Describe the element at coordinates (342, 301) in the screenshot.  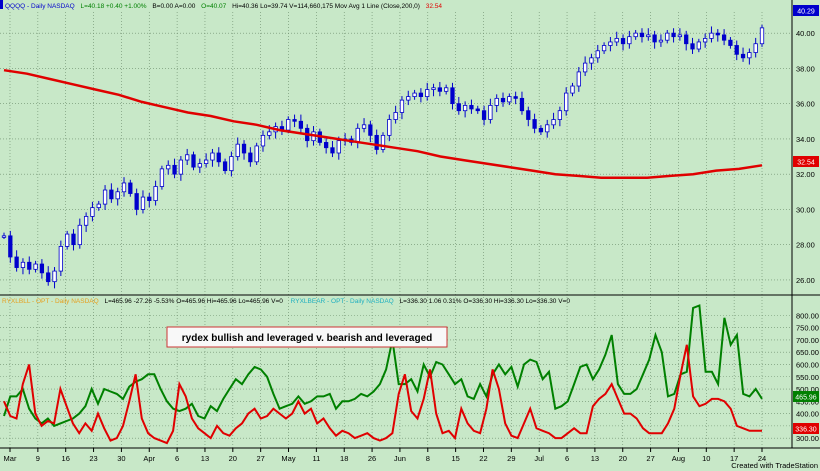
I see `bear-symbol-label: RYXLBEAR - OPT - Daily NASDAQ` at that location.